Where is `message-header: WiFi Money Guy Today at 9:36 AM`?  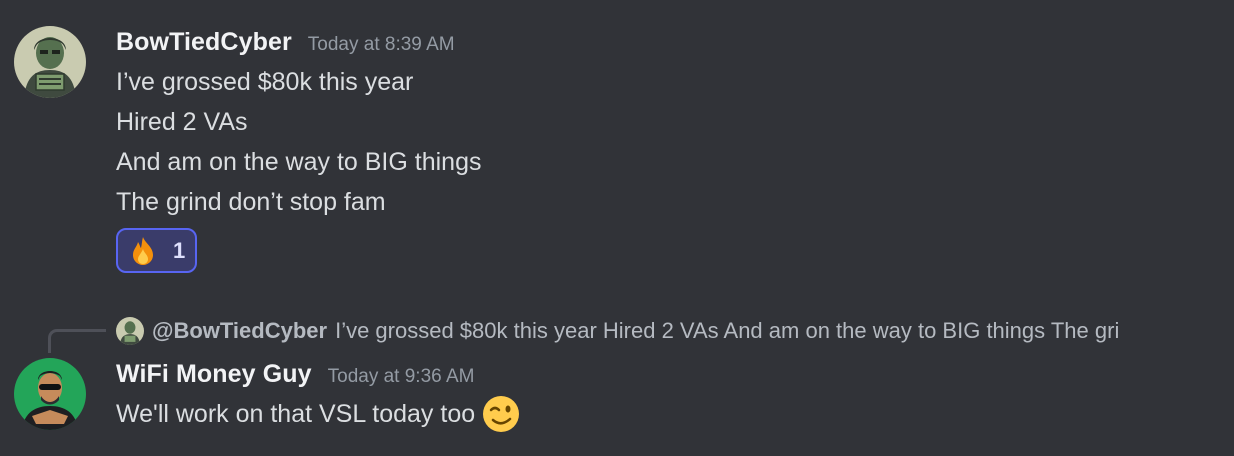 message-header: WiFi Money Guy Today at 9:36 AM is located at coordinates (295, 374).